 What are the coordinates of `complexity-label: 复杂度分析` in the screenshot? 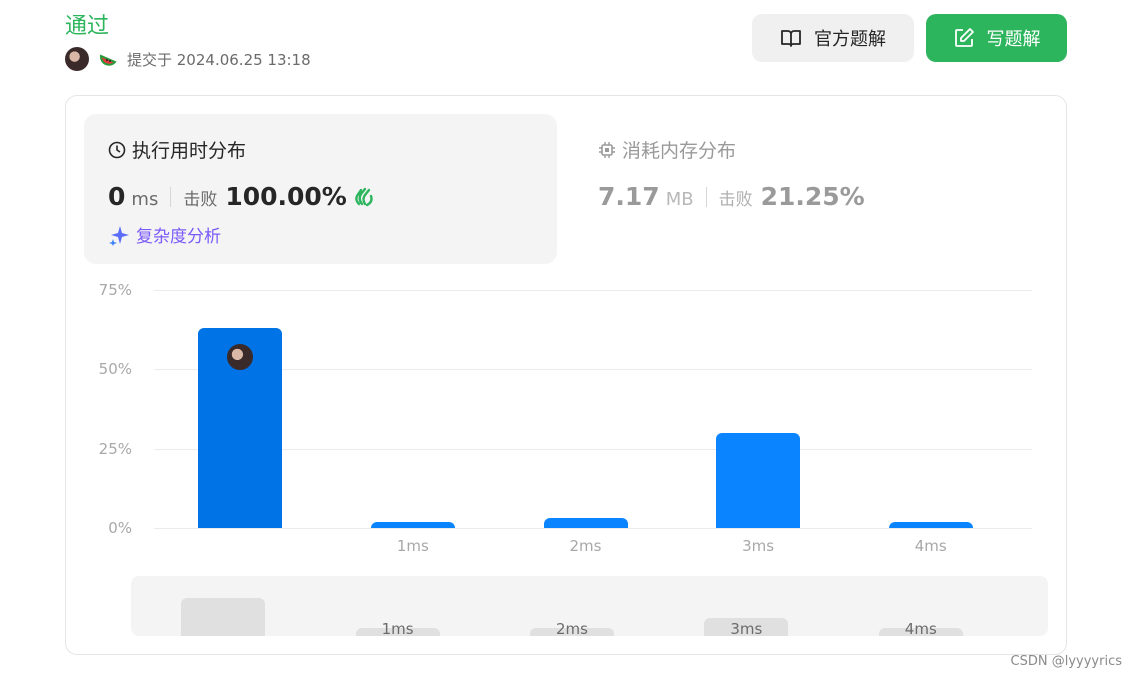 It's located at (178, 237).